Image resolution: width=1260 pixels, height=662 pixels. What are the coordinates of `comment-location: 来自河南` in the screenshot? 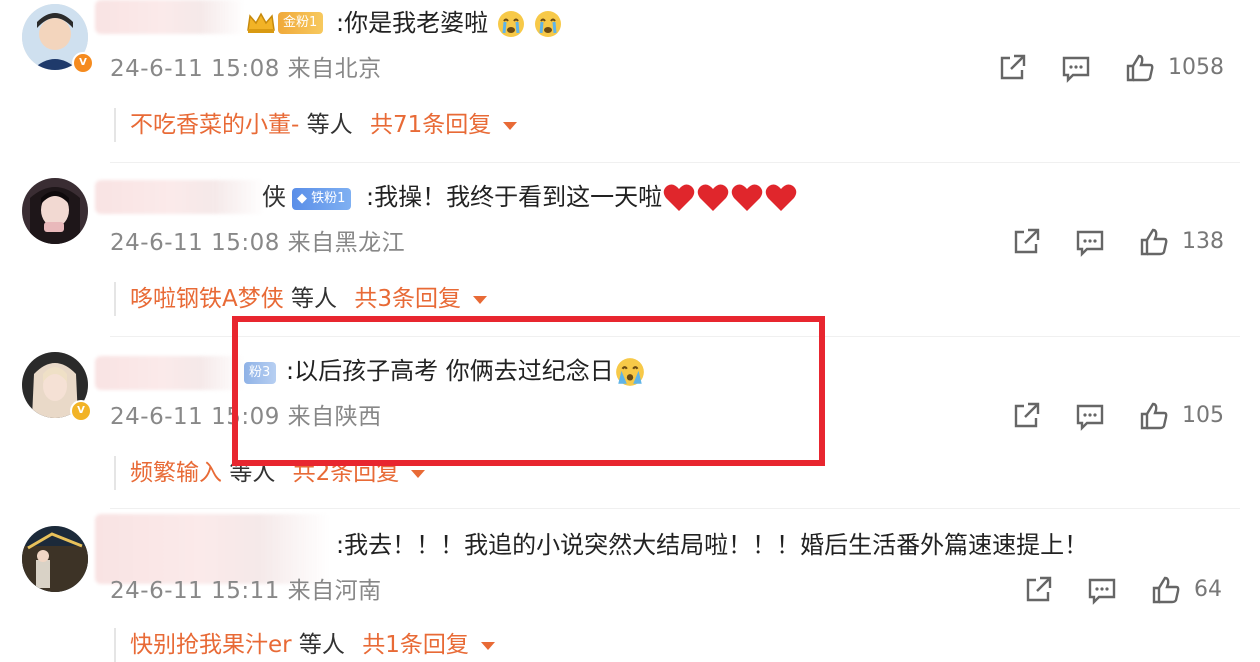 It's located at (334, 591).